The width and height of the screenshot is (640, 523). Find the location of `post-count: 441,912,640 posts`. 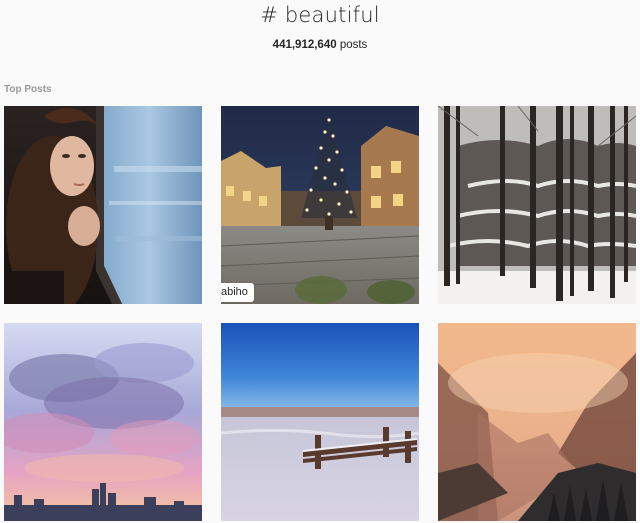

post-count: 441,912,640 posts is located at coordinates (320, 45).